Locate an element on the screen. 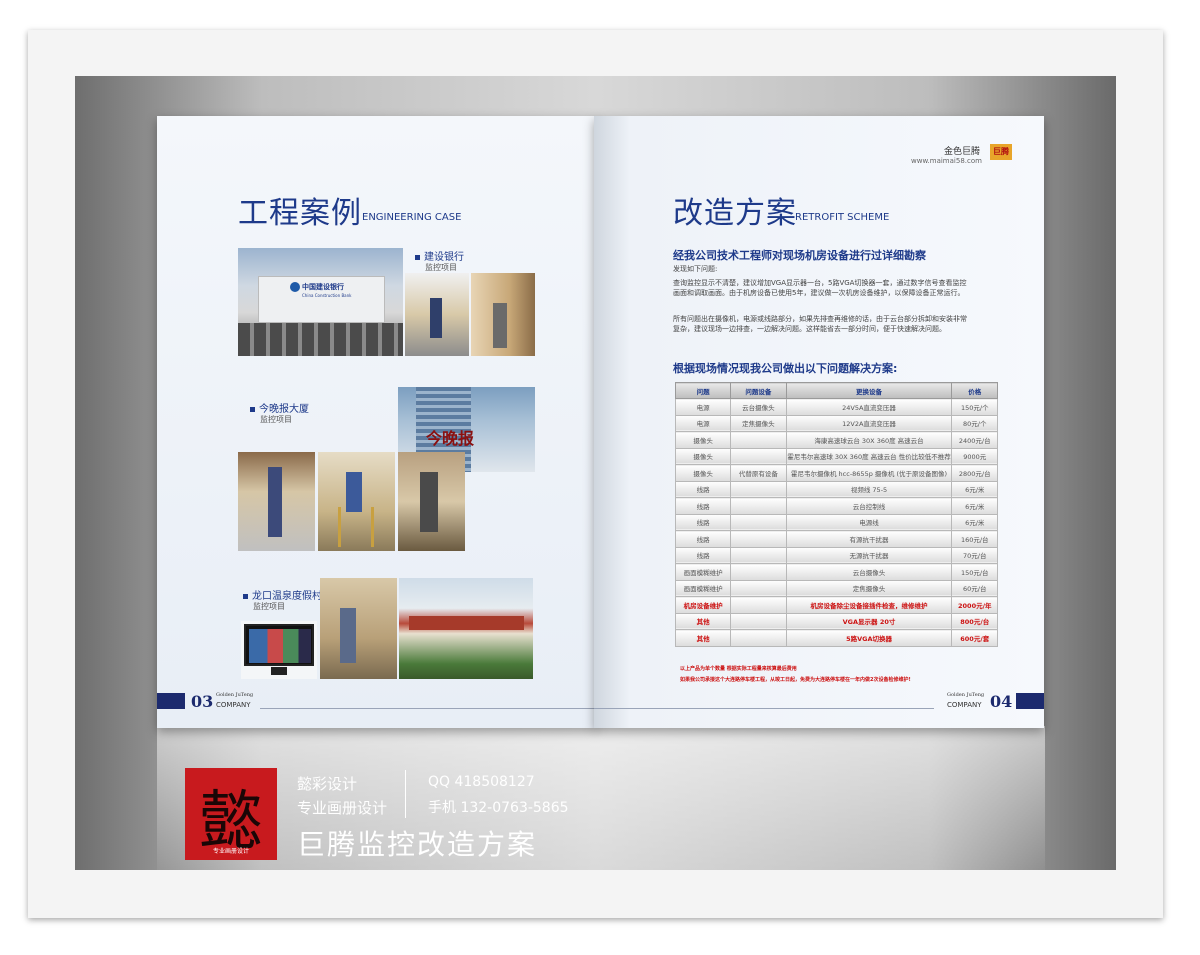 This screenshot has height=955, width=1200. monitor-photo is located at coordinates (279, 650).